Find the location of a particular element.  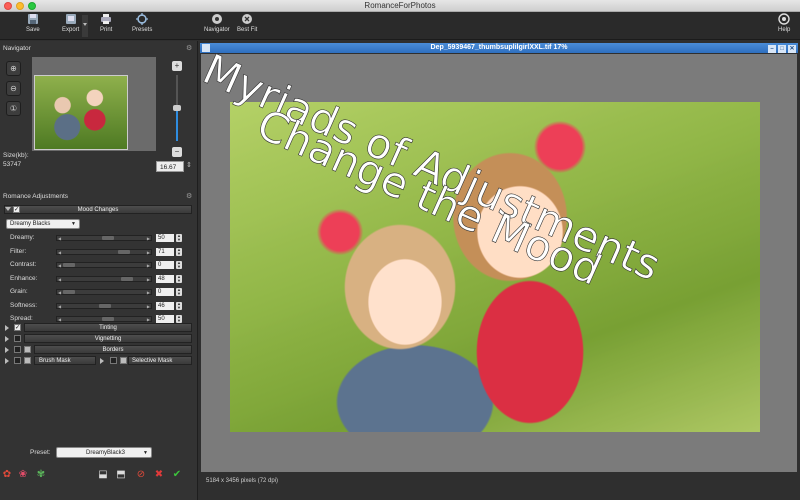

zoom-plus-icon: + is located at coordinates (177, 66).